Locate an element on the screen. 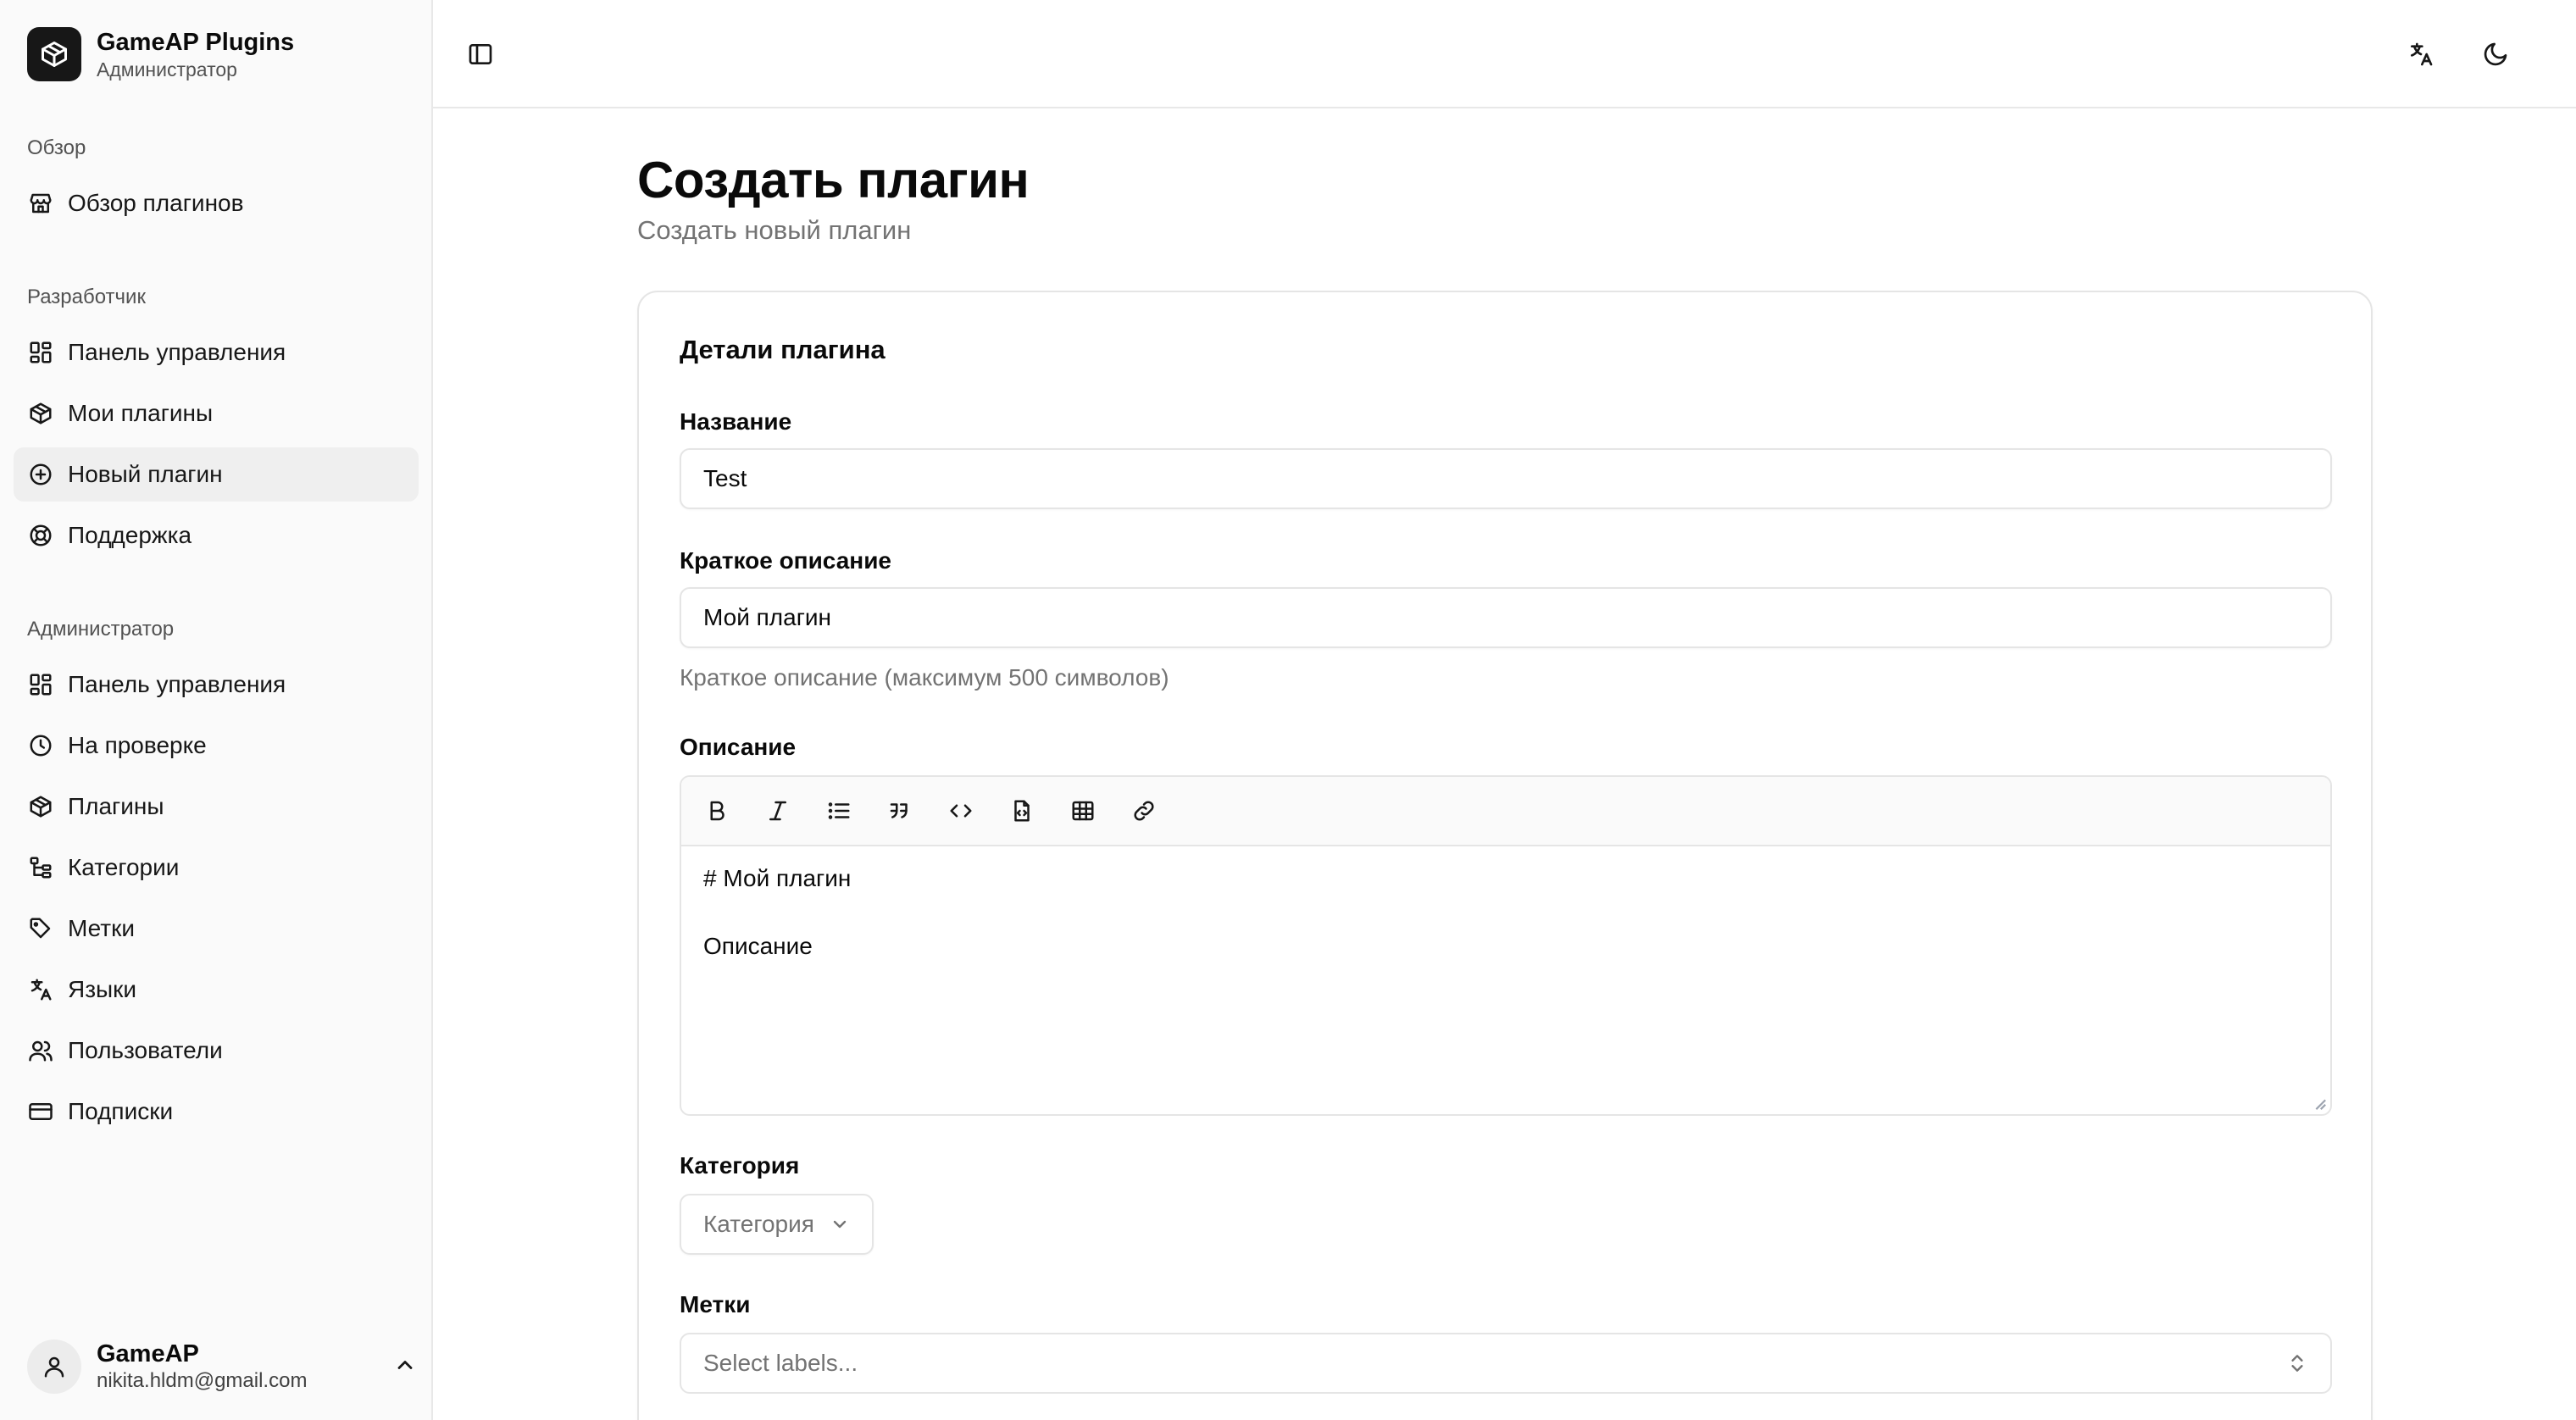 The width and height of the screenshot is (2576, 1420). sidebar-item-label: Метки is located at coordinates (101, 928).